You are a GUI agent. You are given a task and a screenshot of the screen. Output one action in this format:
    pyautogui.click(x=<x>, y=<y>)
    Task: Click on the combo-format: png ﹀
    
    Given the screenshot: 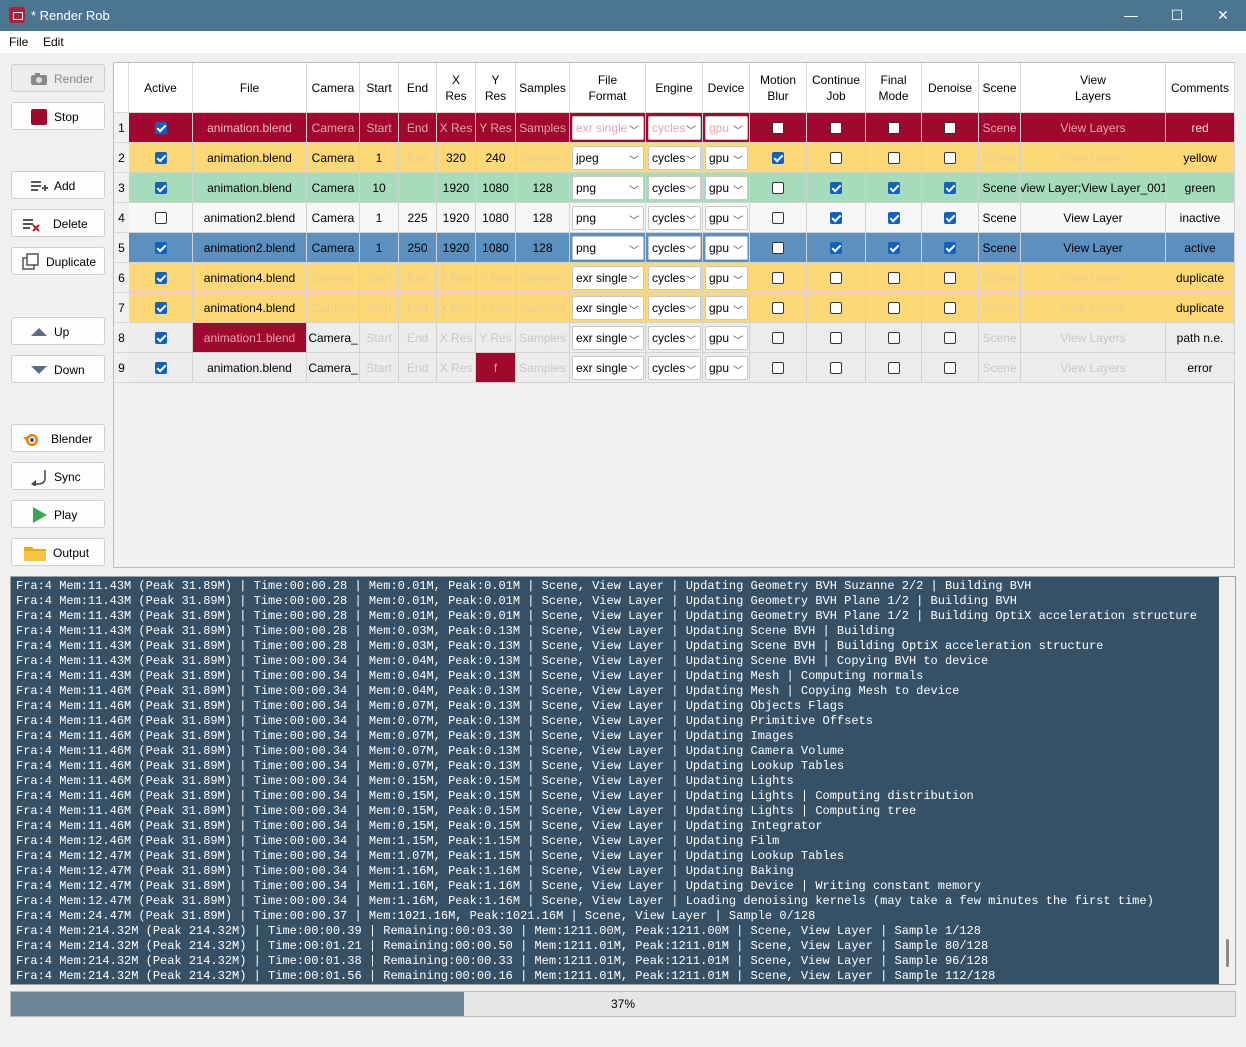 What is the action you would take?
    pyautogui.click(x=608, y=188)
    